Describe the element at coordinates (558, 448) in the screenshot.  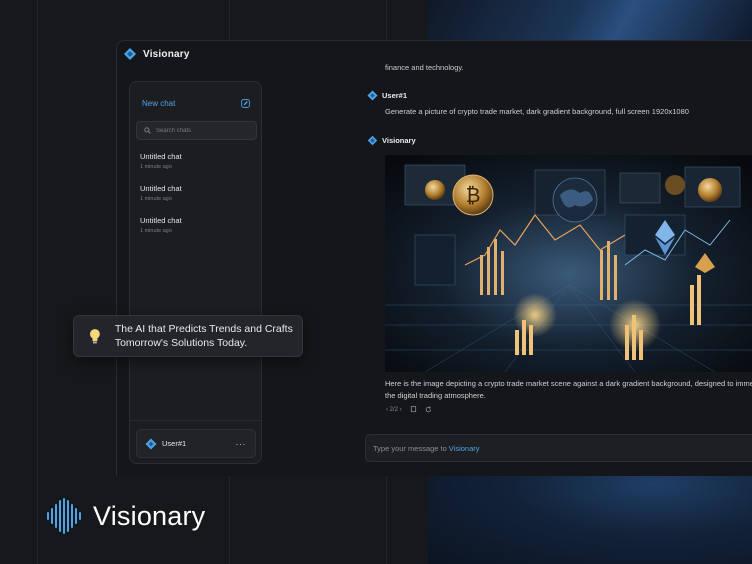
I see `message-composer: Type your message to Visionary` at that location.